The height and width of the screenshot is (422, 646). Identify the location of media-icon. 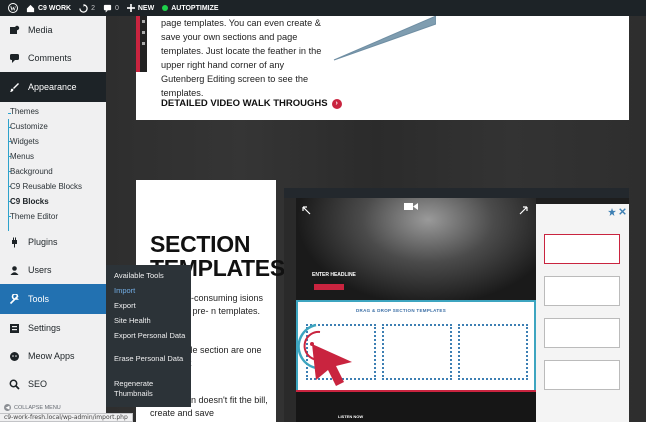
(14, 30).